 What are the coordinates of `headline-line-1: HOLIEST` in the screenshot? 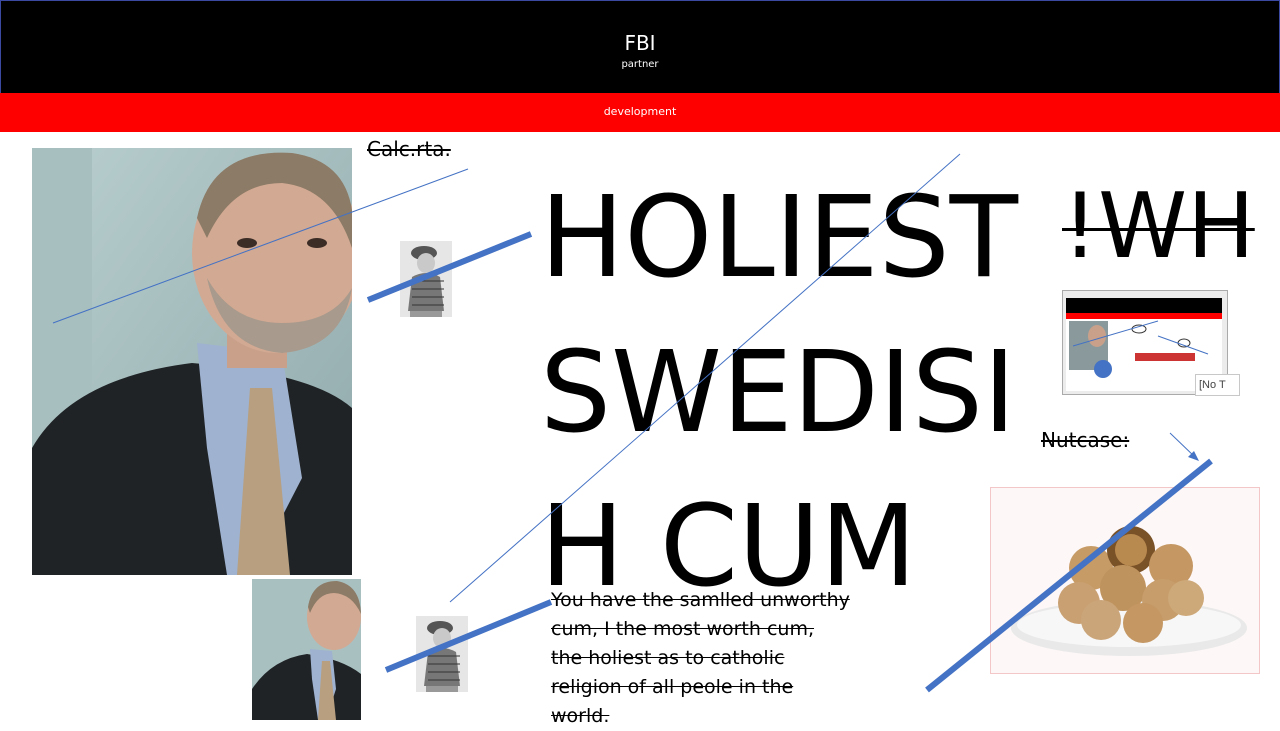 It's located at (779, 238).